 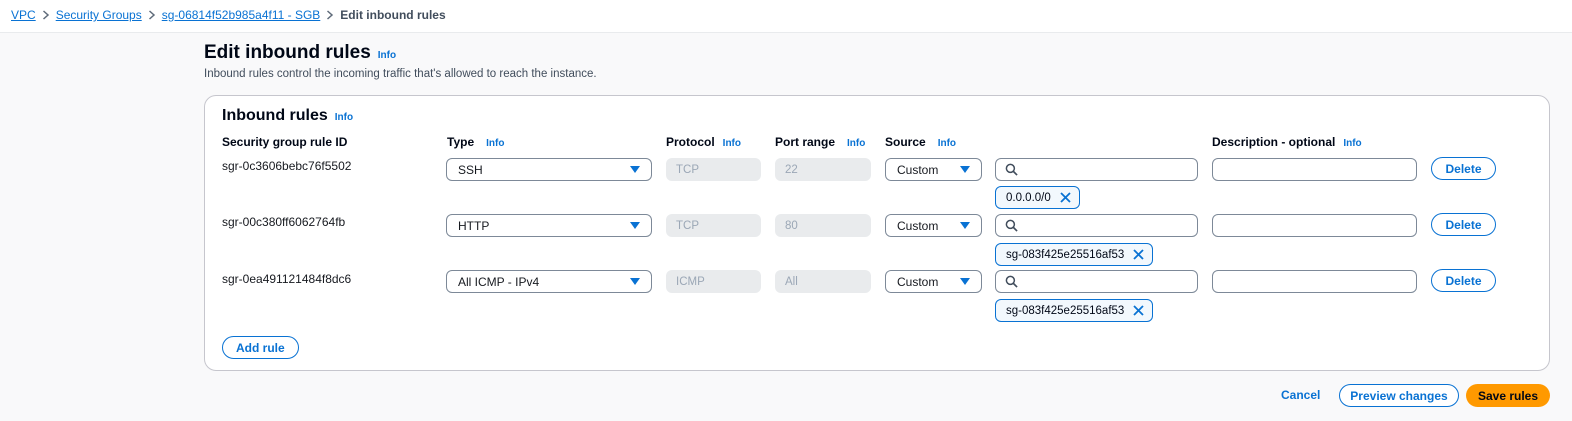 What do you see at coordinates (549, 281) in the screenshot?
I see `type-select: All ICMP - IPv4` at bounding box center [549, 281].